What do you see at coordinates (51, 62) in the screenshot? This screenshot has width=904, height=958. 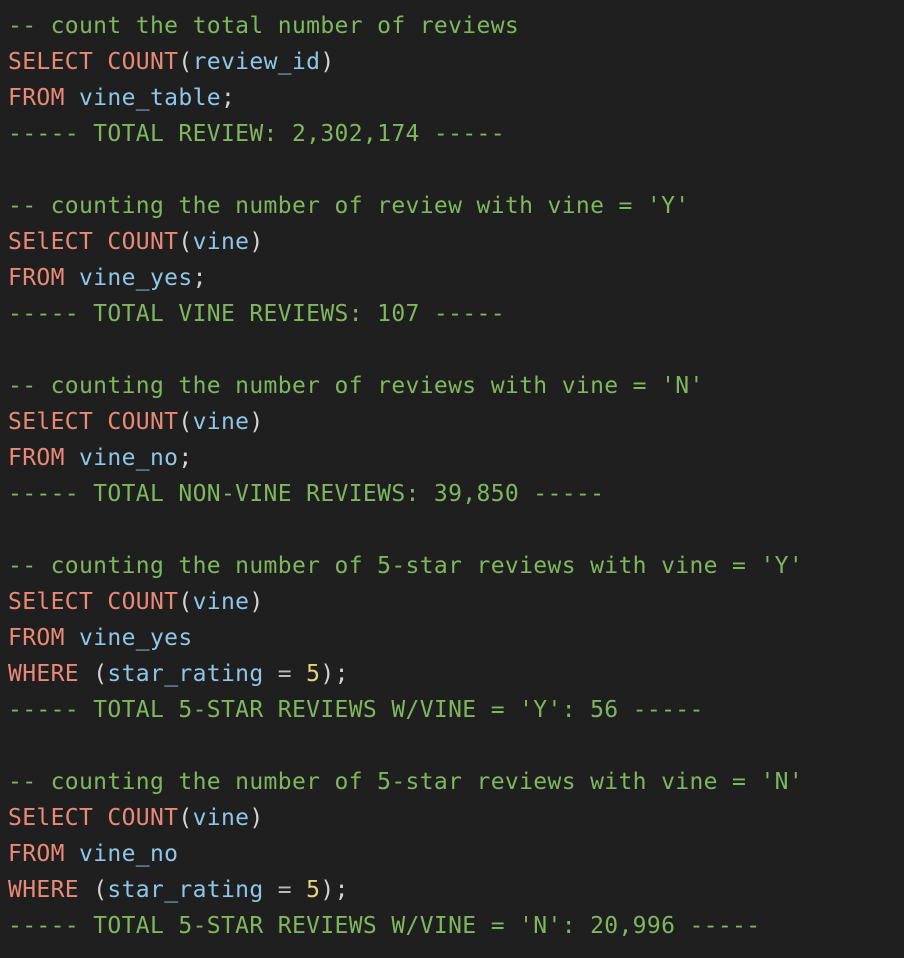 I see `token-keyword: SELECT` at bounding box center [51, 62].